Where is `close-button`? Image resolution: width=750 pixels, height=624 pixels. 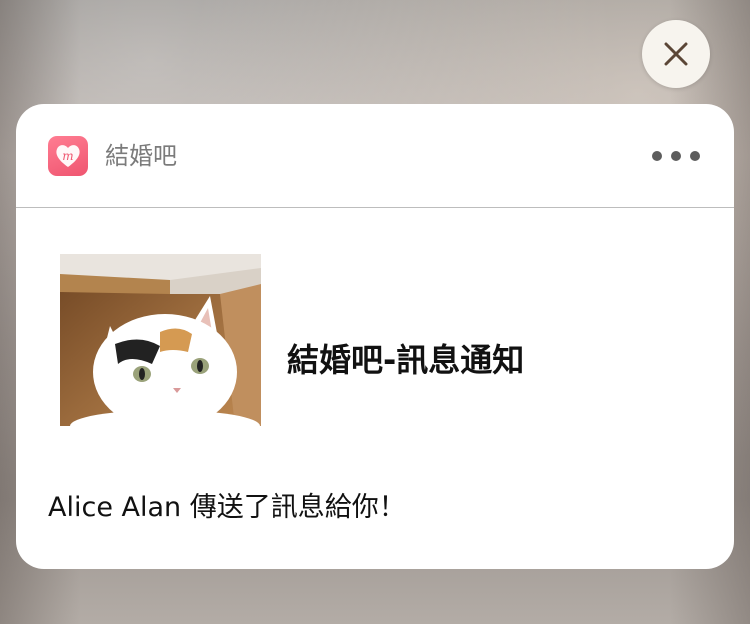 close-button is located at coordinates (676, 54).